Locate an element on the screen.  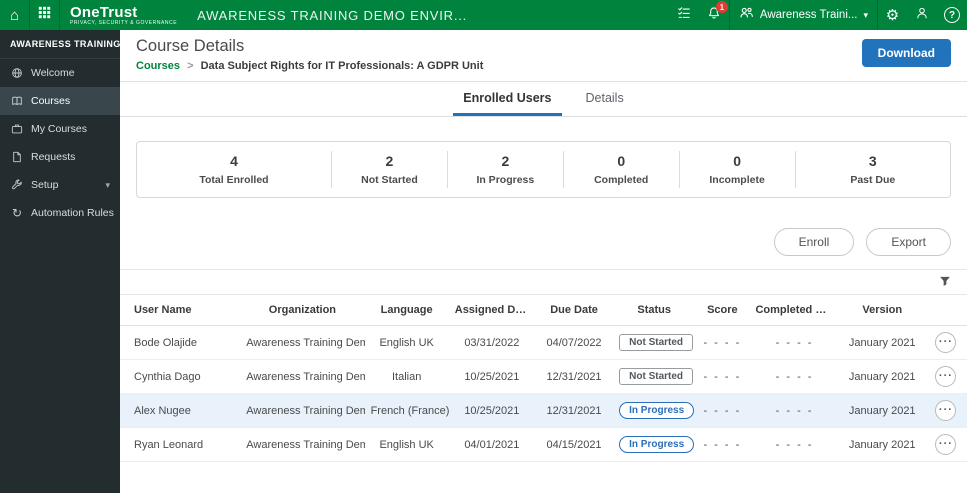
tasks-button is located at coordinates (684, 15).